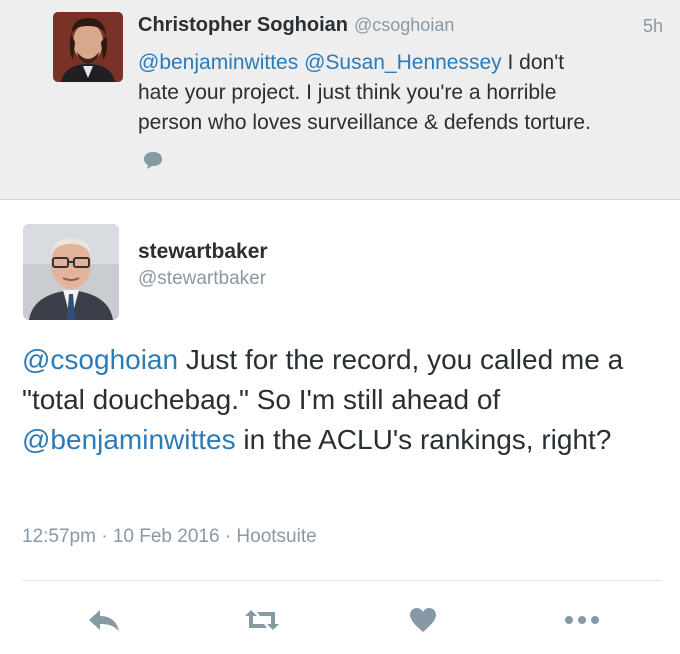 This screenshot has width=680, height=654. What do you see at coordinates (423, 439) in the screenshot?
I see `tweet-text-part-2: in the ACLU's rankings, right?` at bounding box center [423, 439].